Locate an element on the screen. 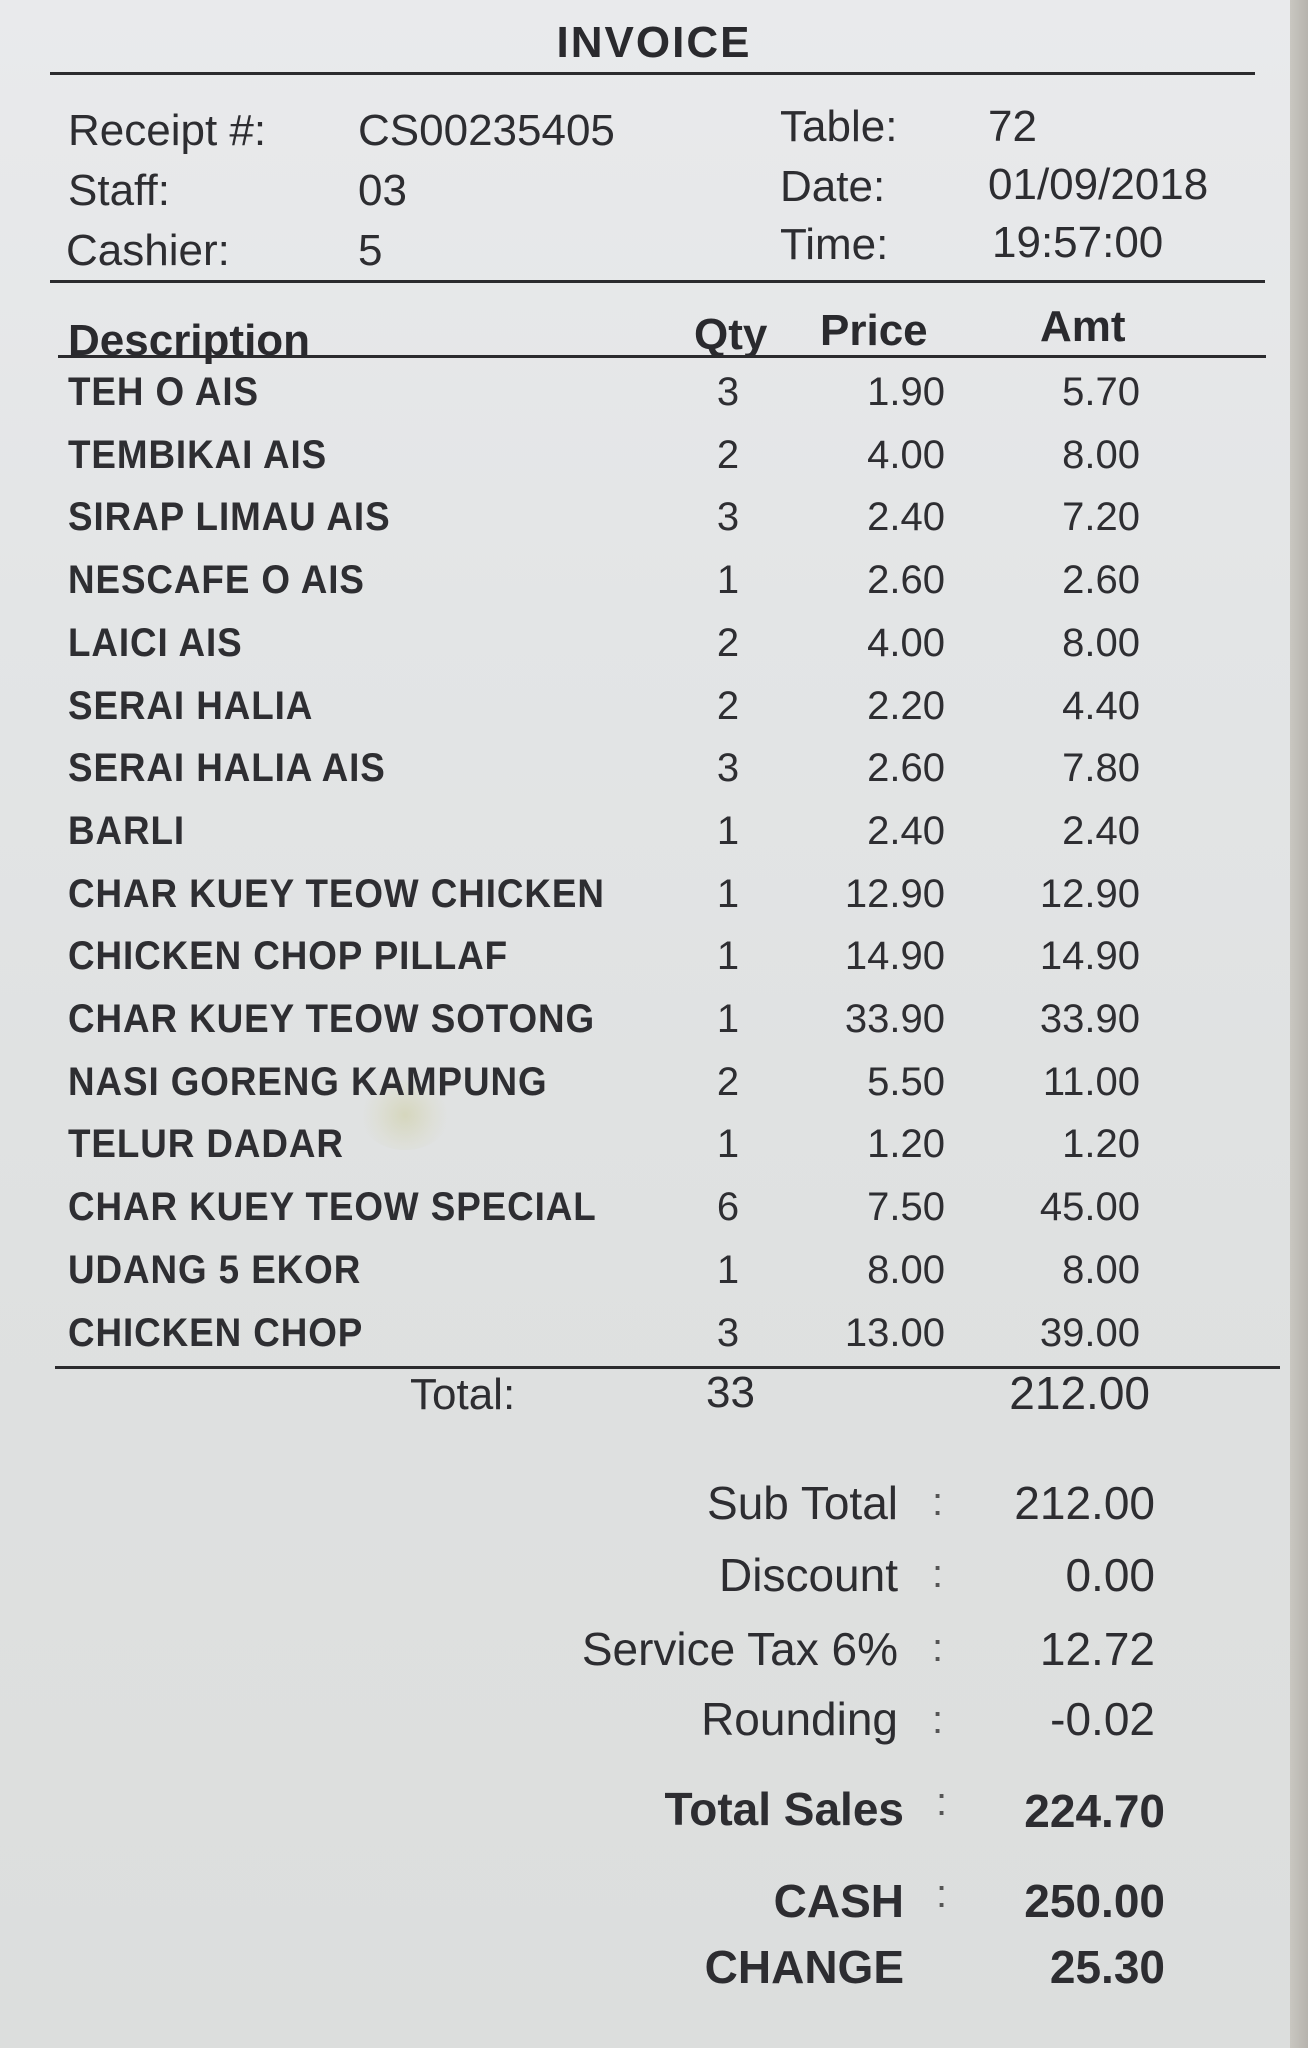 The image size is (1308, 2048). item-price: 14.90 is located at coordinates (894, 956).